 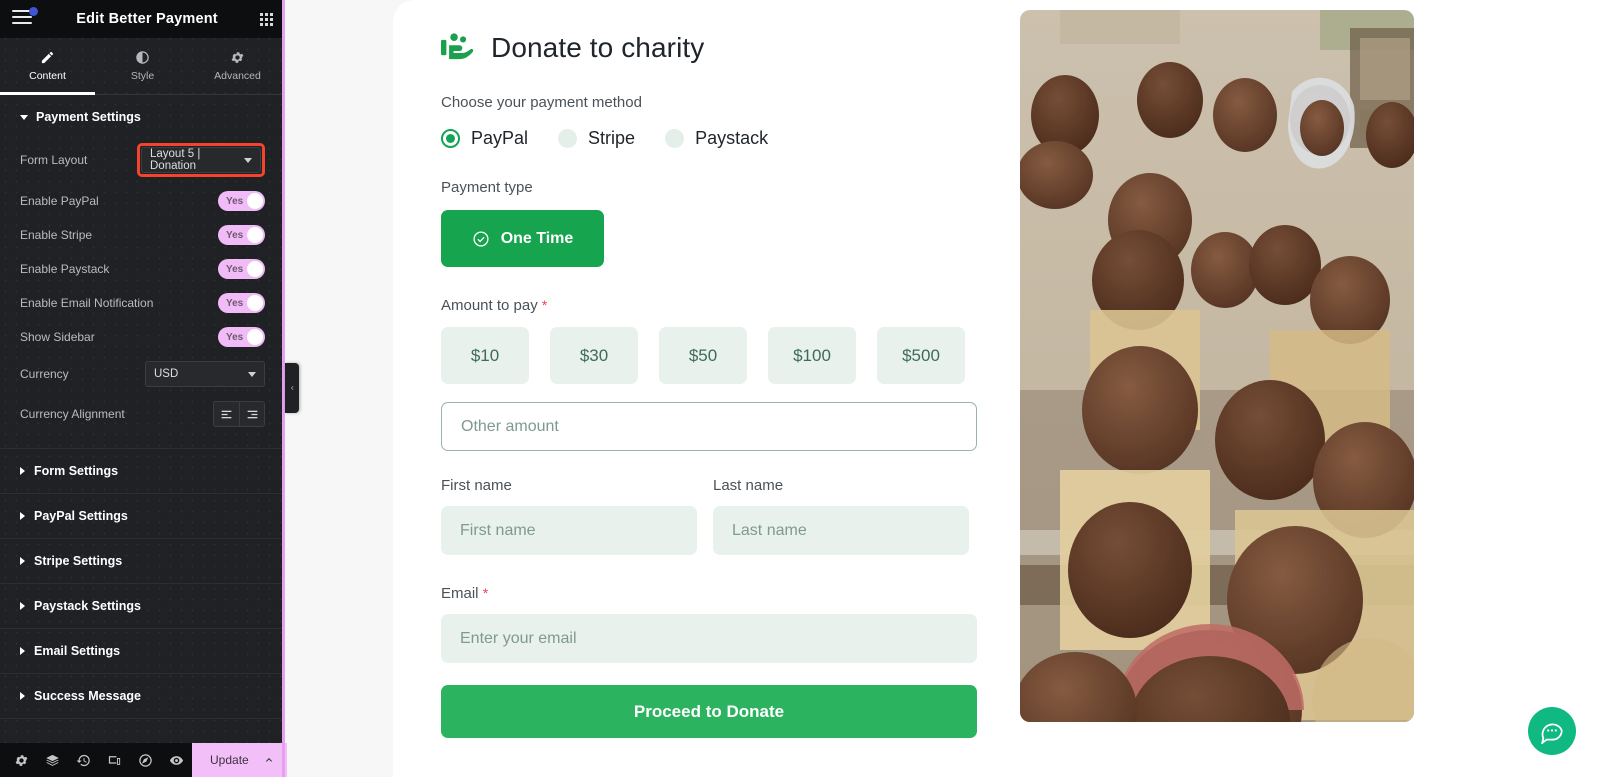 What do you see at coordinates (114, 760) in the screenshot?
I see `responsive-mode-icon` at bounding box center [114, 760].